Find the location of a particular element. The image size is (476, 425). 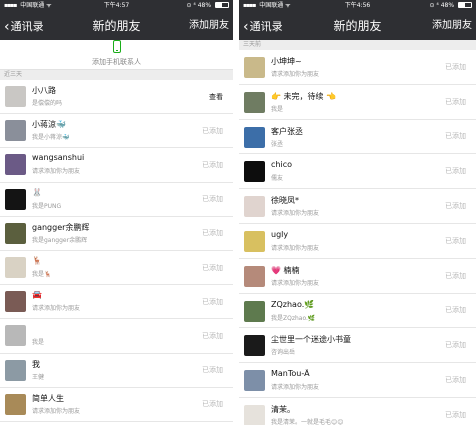

contact-name: 小坤坤~ is located at coordinates (286, 61).